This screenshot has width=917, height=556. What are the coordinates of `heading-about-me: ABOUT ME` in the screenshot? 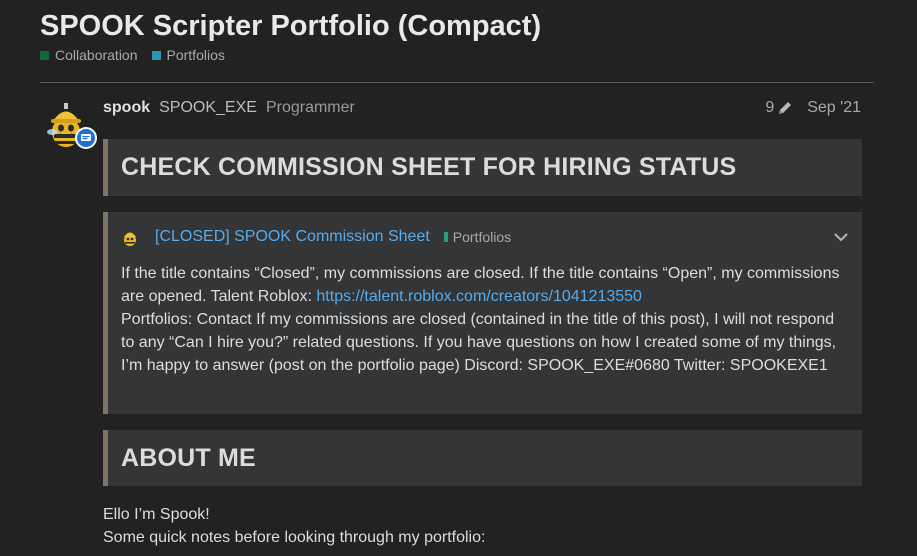 It's located at (482, 458).